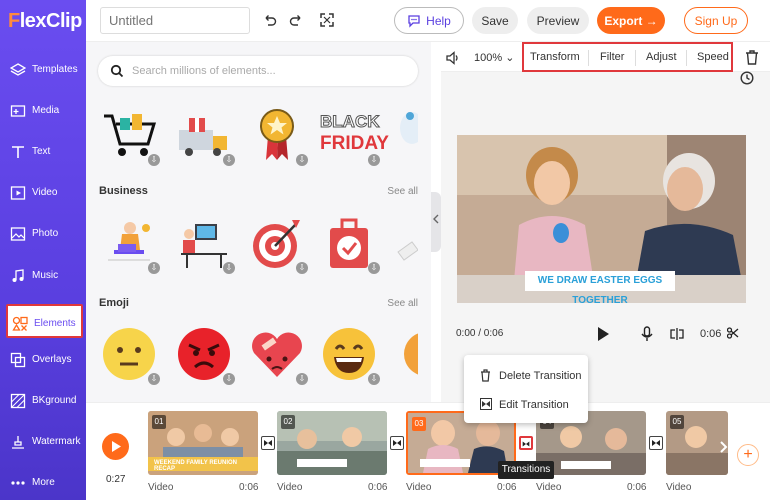 The height and width of the screenshot is (503, 770). I want to click on save-button: Save, so click(495, 20).